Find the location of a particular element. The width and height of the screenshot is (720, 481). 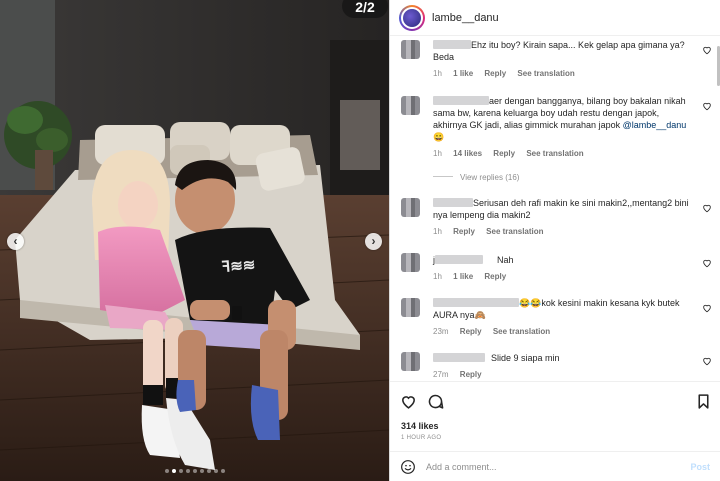

comment-meta: 1h 14 likes Reply See translation is located at coordinates (562, 154).